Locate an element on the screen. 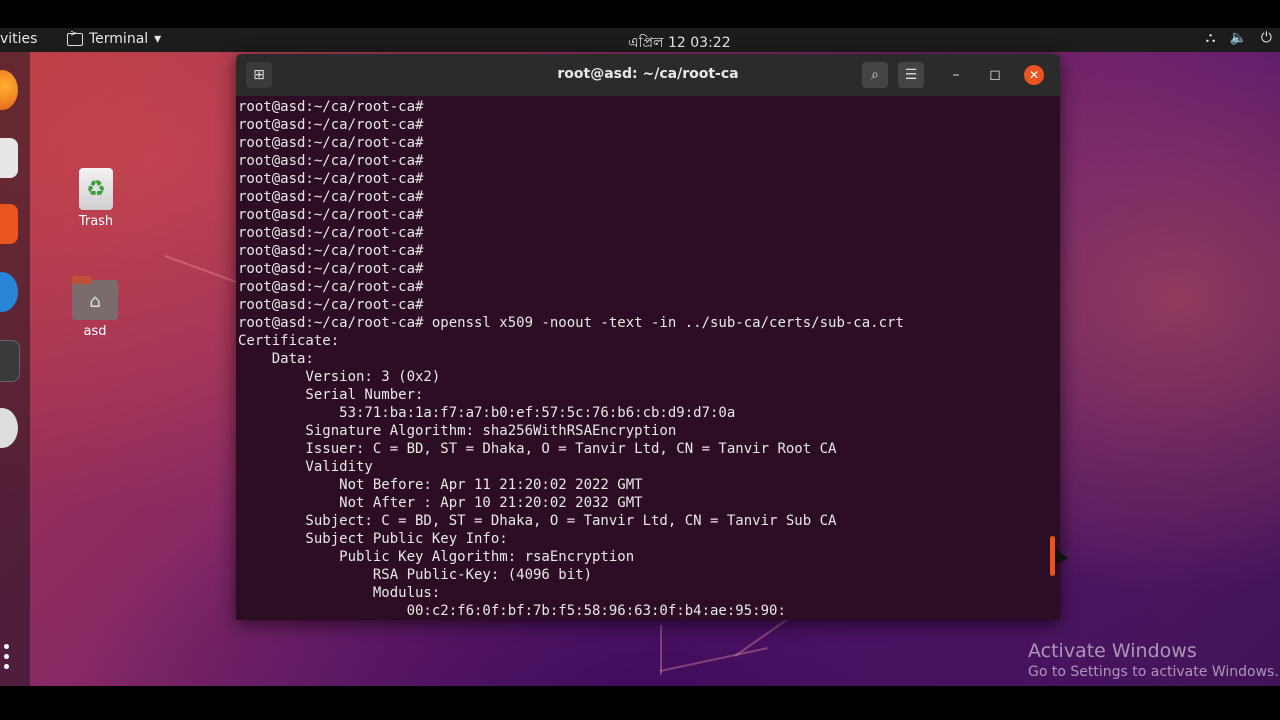 The width and height of the screenshot is (1280, 720). terminal-line: Data: is located at coordinates (276, 359).